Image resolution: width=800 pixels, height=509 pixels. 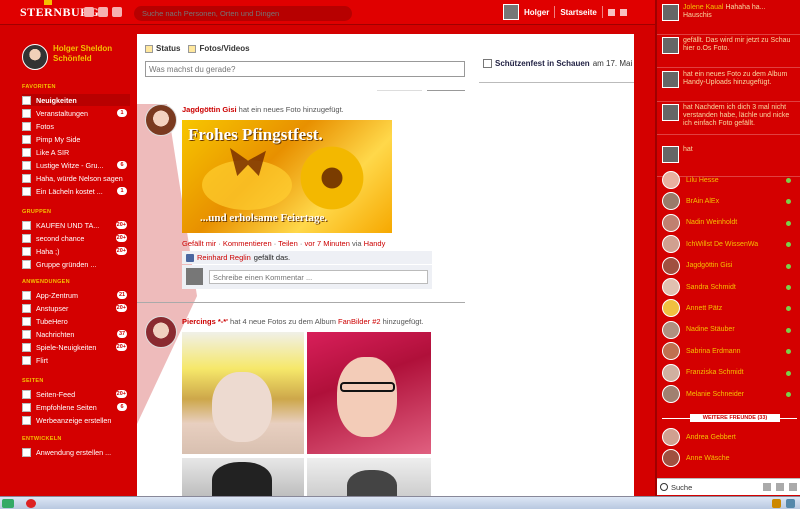 What do you see at coordinates (76, 251) in the screenshot?
I see `sidebar-item-haha: Haha ;) 20+` at bounding box center [76, 251].